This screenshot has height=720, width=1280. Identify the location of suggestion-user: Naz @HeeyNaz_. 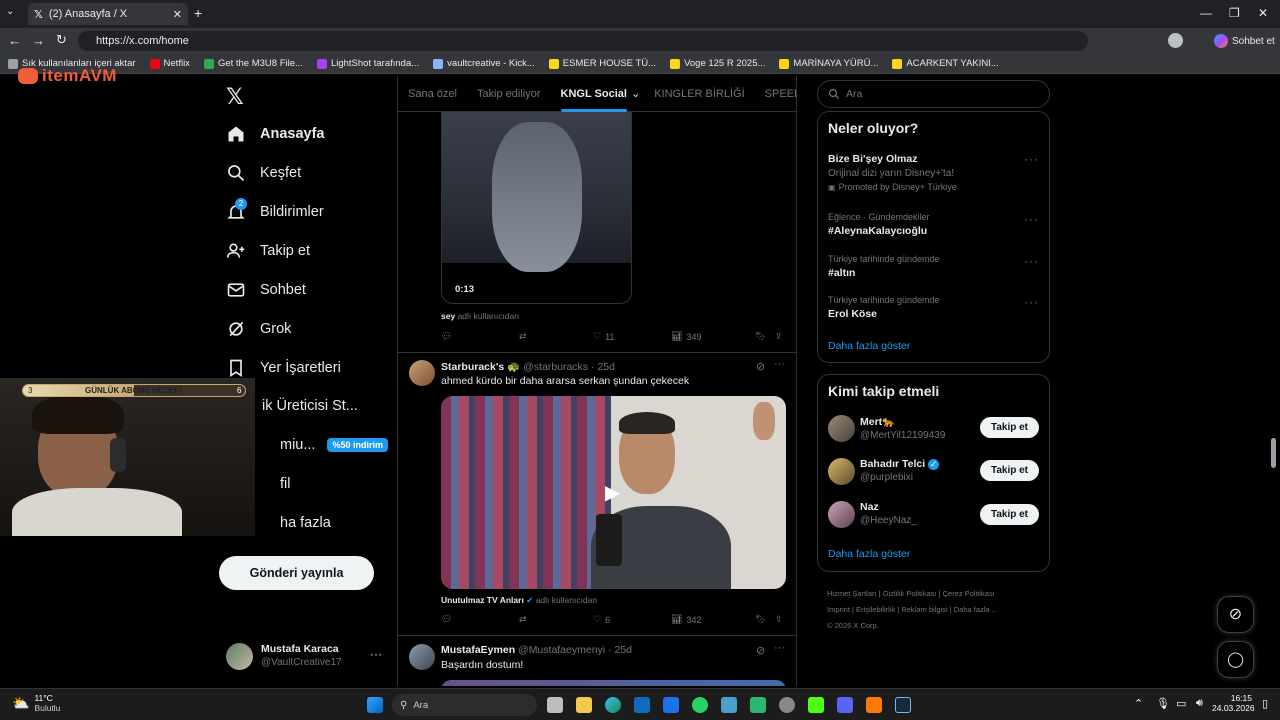
(888, 513).